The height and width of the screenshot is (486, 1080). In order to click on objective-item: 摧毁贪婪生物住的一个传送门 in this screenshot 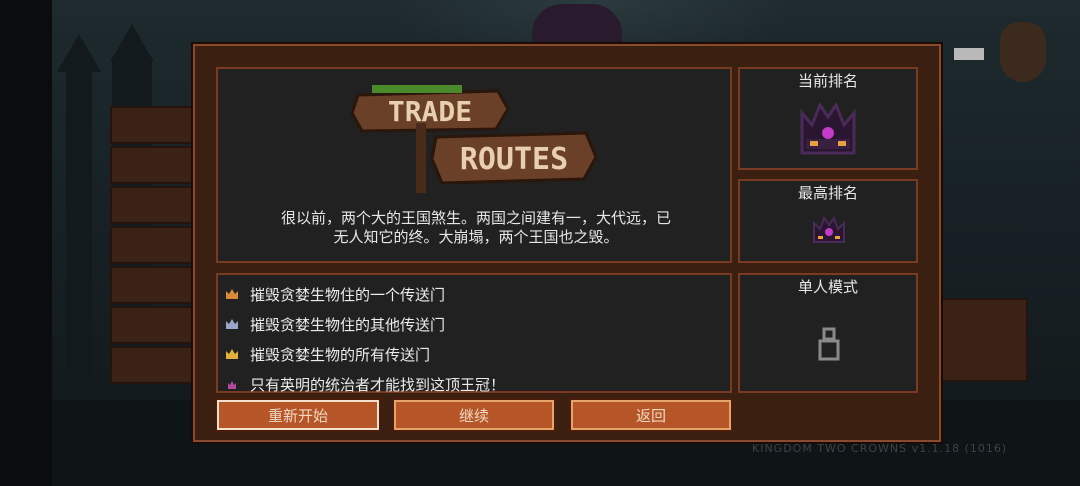, I will do `click(364, 294)`.